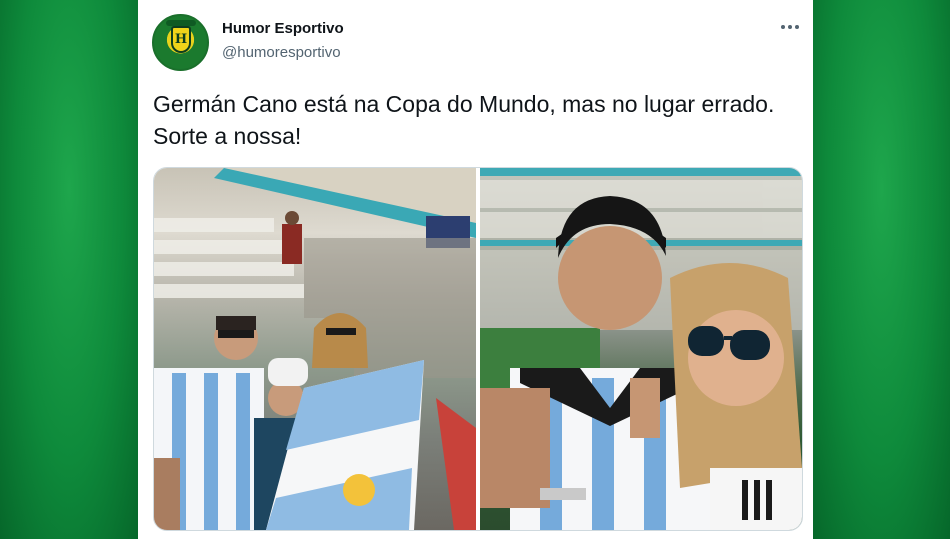 Image resolution: width=950 pixels, height=539 pixels. I want to click on avatar-initials: H, so click(181, 39).